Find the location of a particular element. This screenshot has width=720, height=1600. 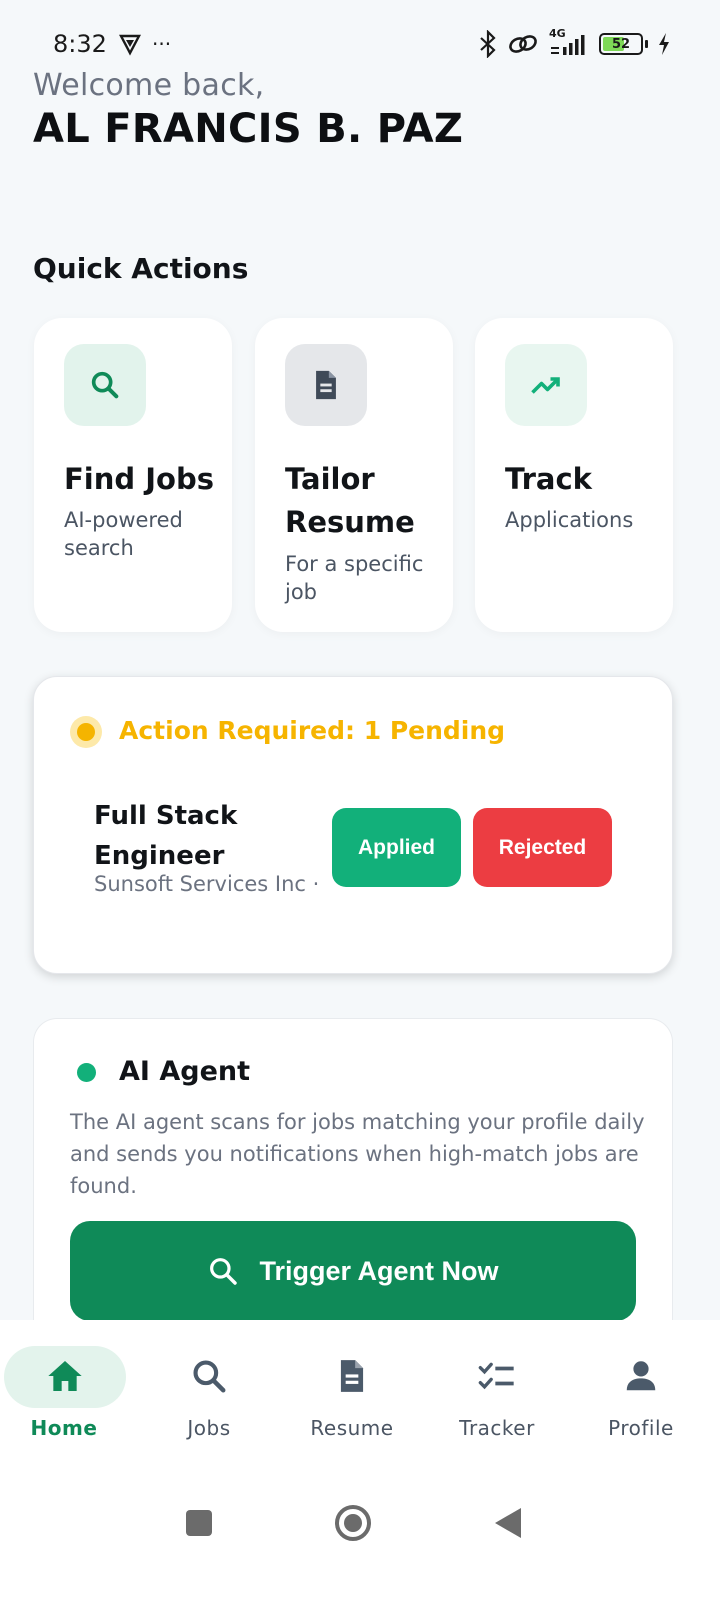

link-icon is located at coordinates (523, 44).